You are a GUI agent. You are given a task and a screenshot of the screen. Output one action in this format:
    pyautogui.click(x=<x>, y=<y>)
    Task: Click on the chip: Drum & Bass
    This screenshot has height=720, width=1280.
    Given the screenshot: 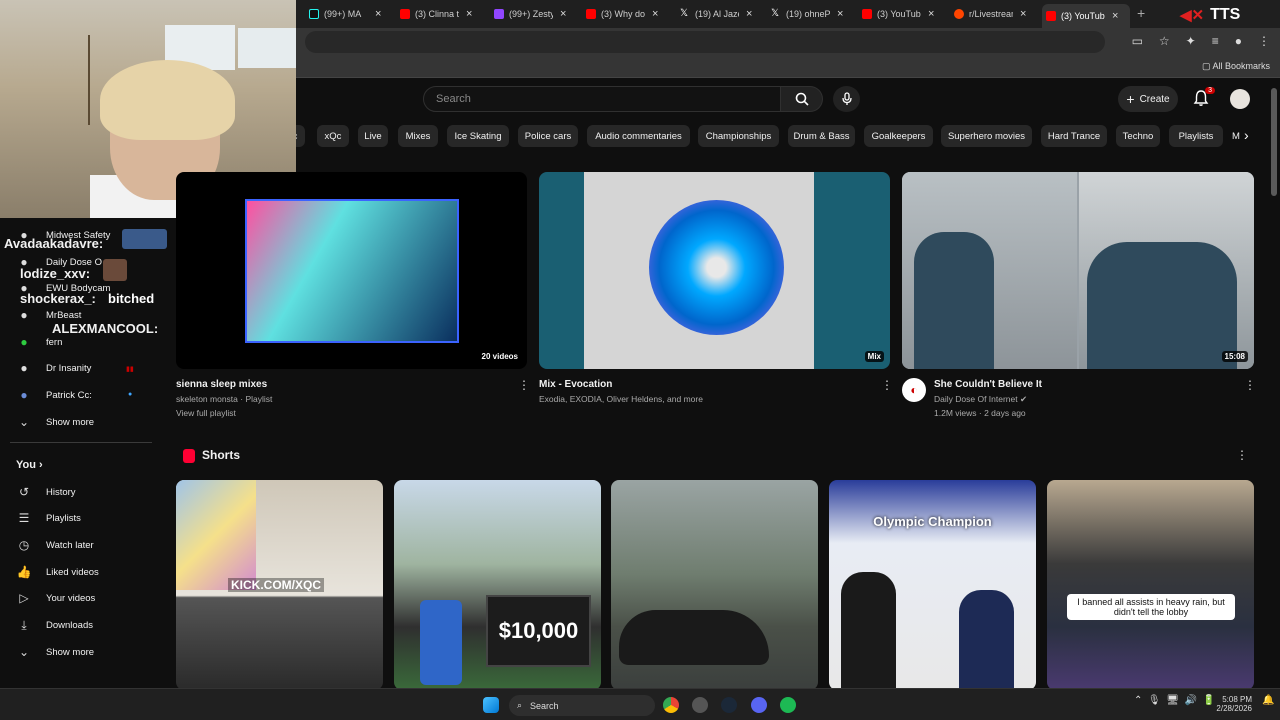 What is the action you would take?
    pyautogui.click(x=821, y=136)
    